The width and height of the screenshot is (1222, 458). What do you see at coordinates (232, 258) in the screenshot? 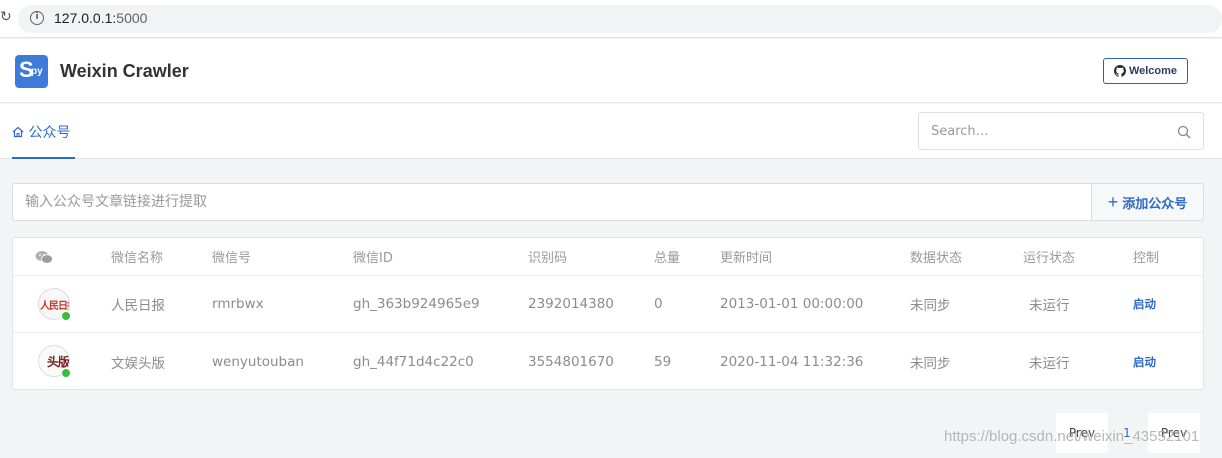
I see `col-header-account: 微信号` at bounding box center [232, 258].